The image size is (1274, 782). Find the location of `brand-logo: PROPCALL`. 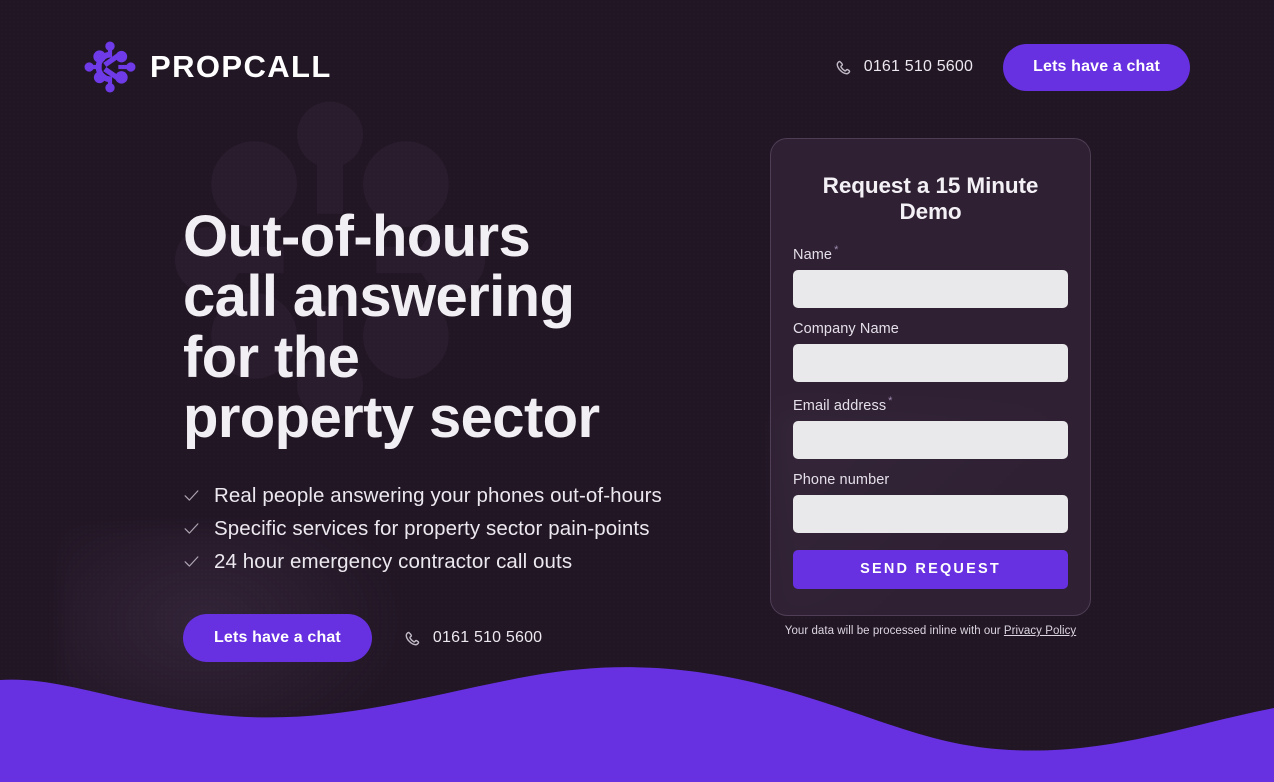

brand-logo: PROPCALL is located at coordinates (208, 67).